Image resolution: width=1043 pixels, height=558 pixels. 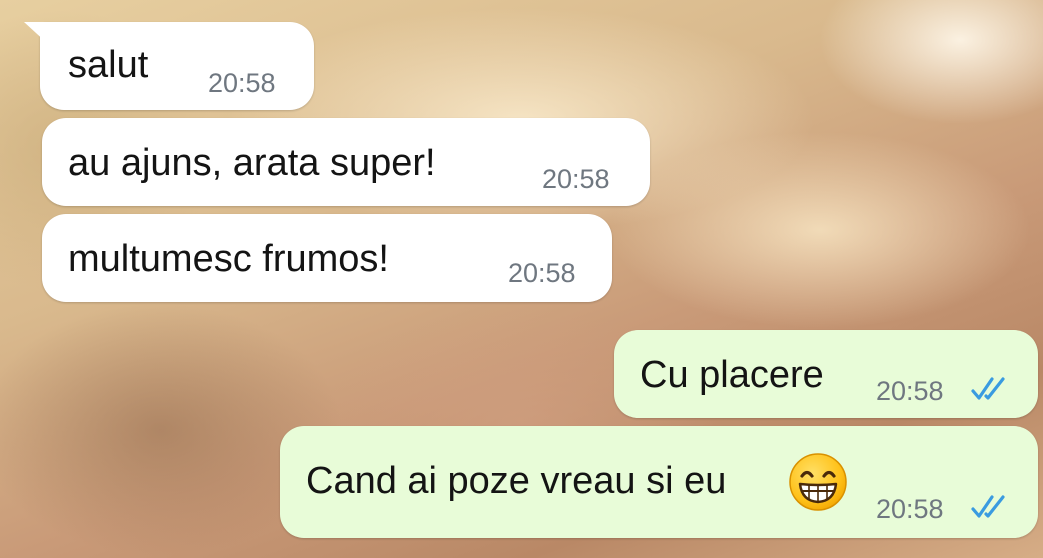 I want to click on message-bubble-incoming: au ajuns, arata super! 20:58, so click(x=346, y=162).